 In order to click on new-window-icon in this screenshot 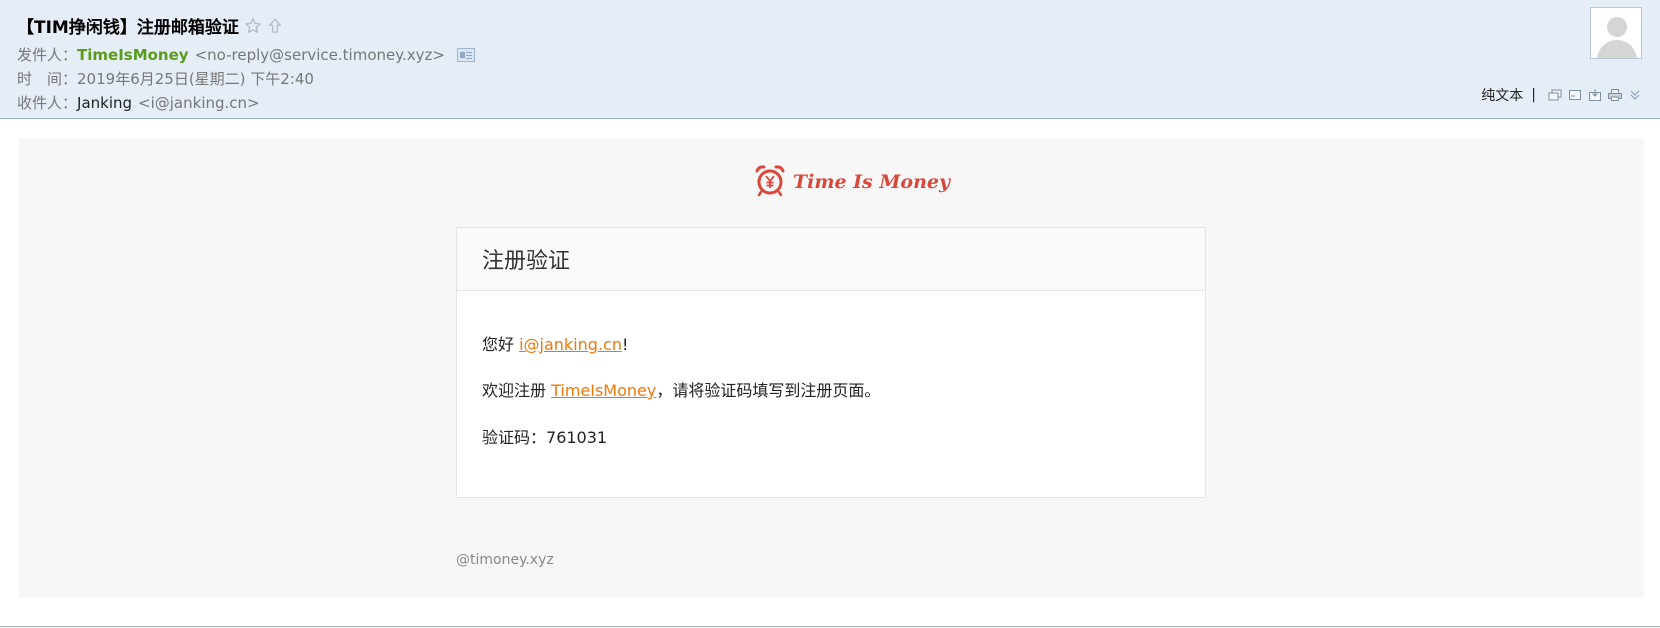, I will do `click(1555, 95)`.